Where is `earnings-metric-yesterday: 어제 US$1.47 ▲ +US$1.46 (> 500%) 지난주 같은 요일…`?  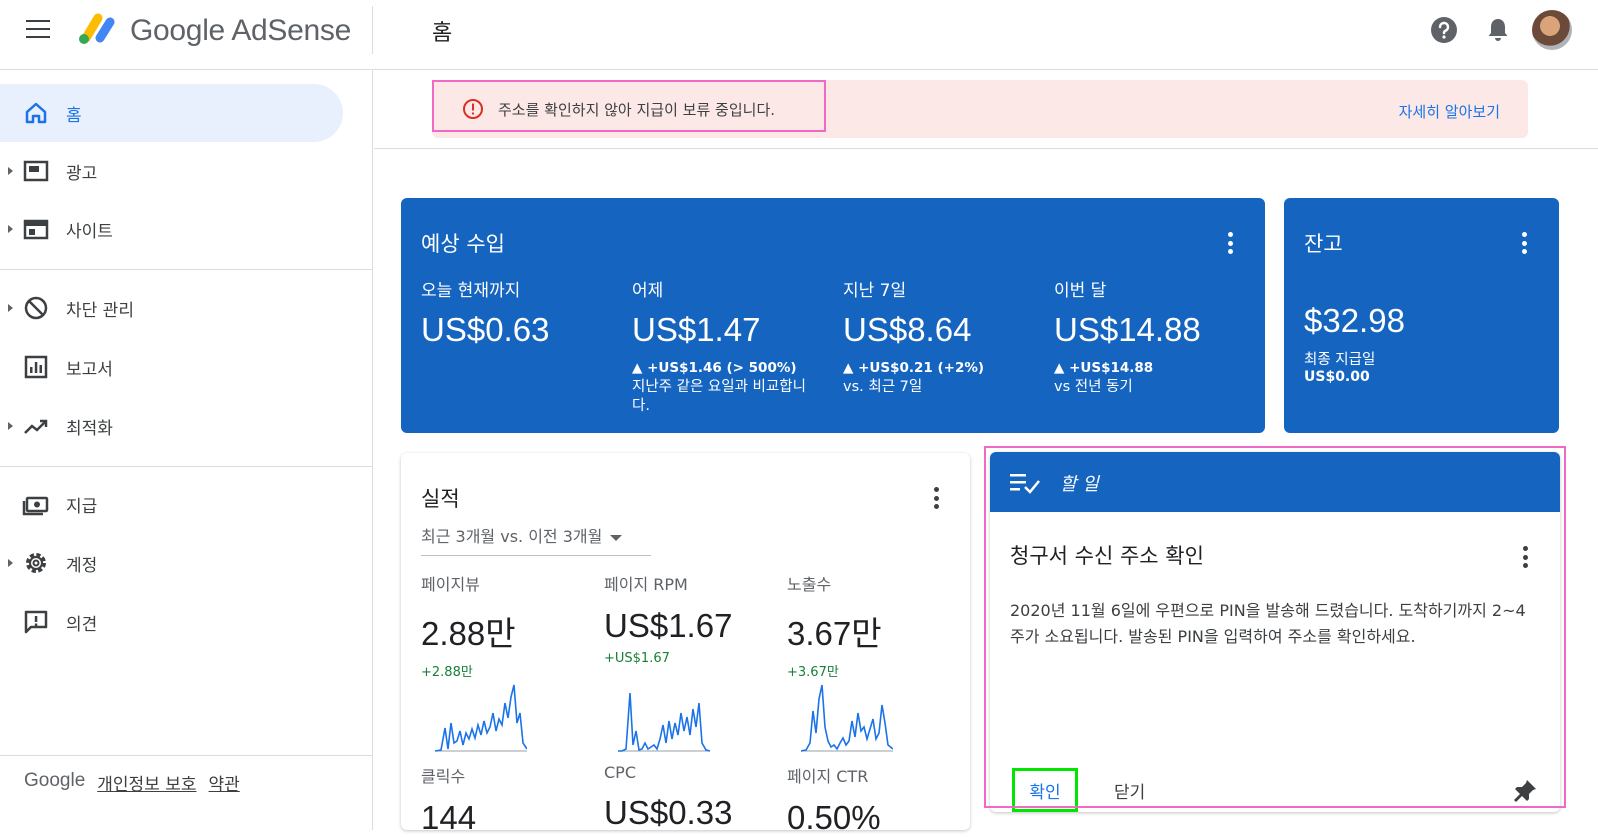
earnings-metric-yesterday: 어제 US$1.47 ▲ +US$1.46 (> 500%) 지난주 같은 요일… is located at coordinates (727, 346).